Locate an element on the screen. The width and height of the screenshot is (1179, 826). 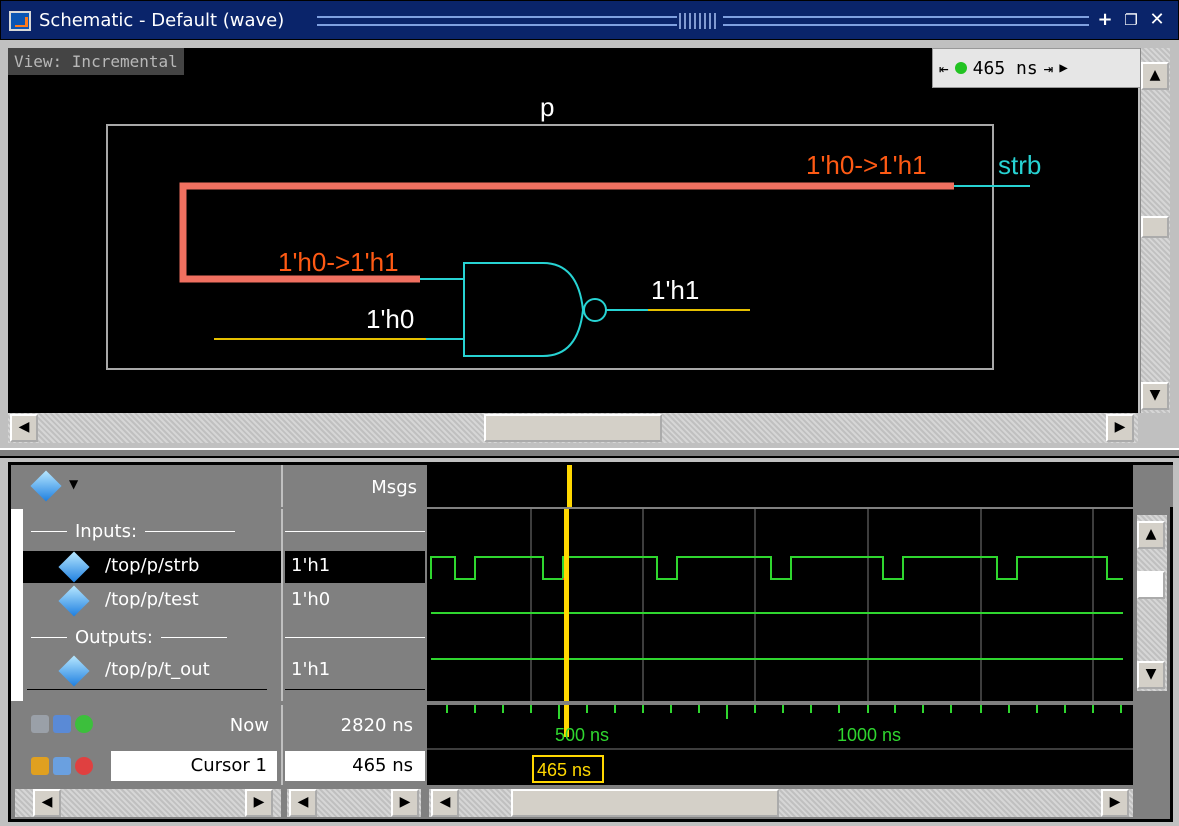
nand-gate is located at coordinates (524, 309).